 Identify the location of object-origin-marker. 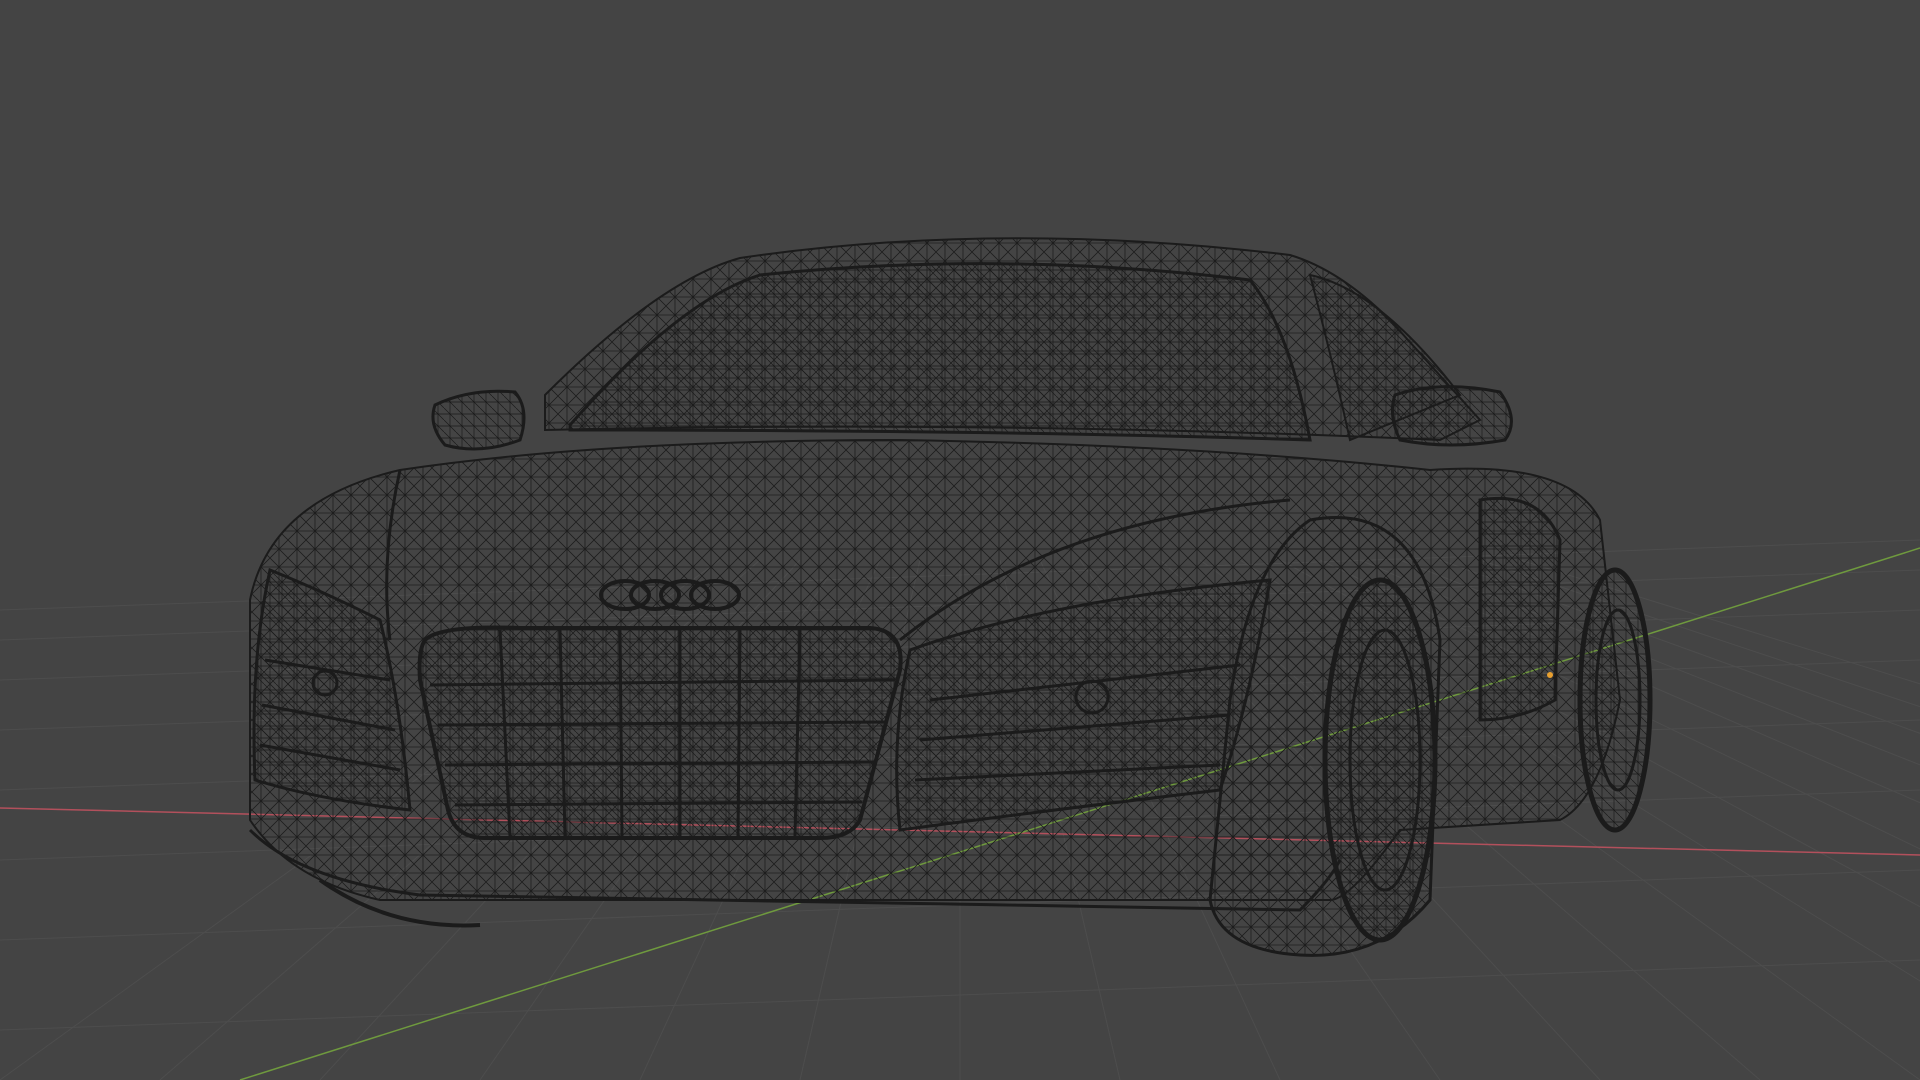
(1550, 675).